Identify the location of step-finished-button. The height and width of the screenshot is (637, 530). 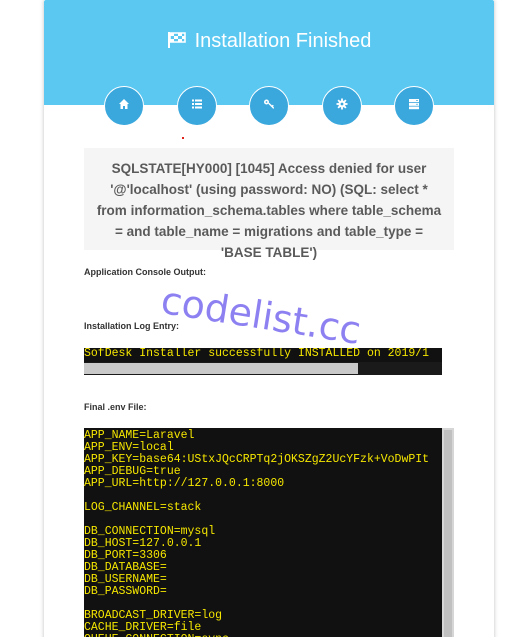
(414, 106).